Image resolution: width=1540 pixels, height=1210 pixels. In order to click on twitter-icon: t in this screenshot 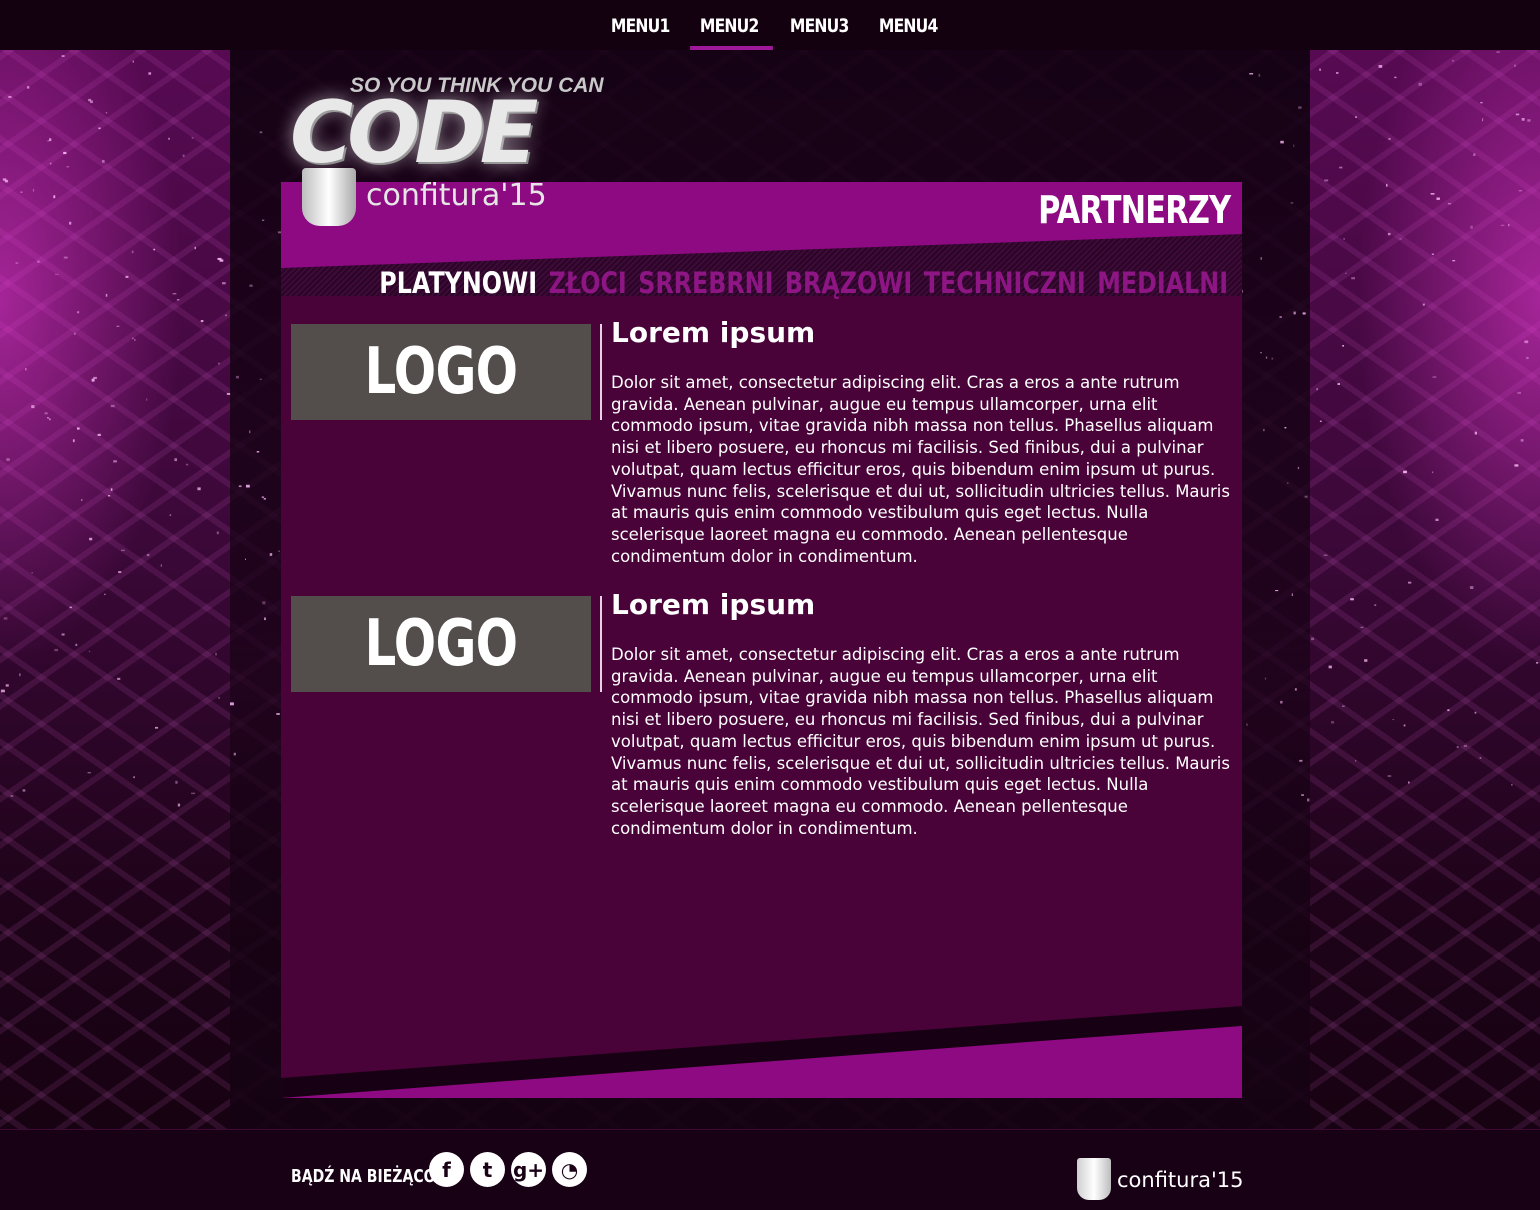, I will do `click(487, 1169)`.